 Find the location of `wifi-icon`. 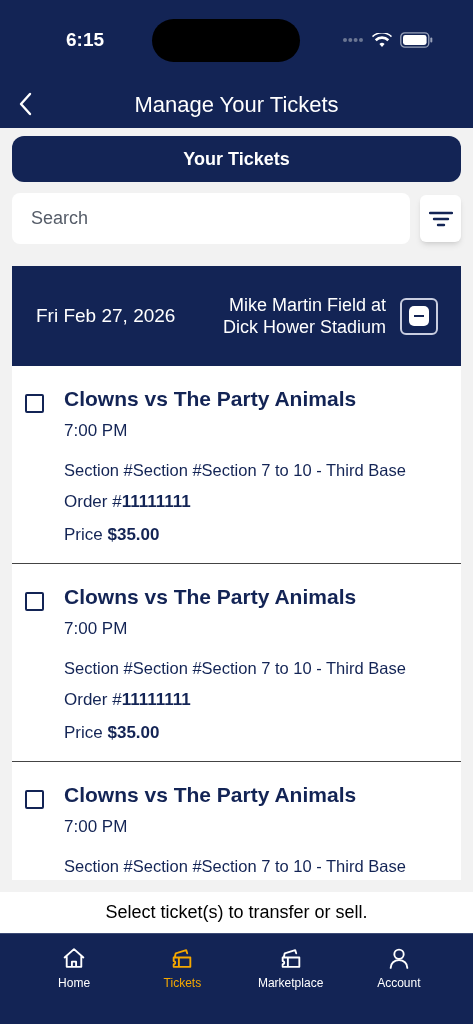

wifi-icon is located at coordinates (382, 40).